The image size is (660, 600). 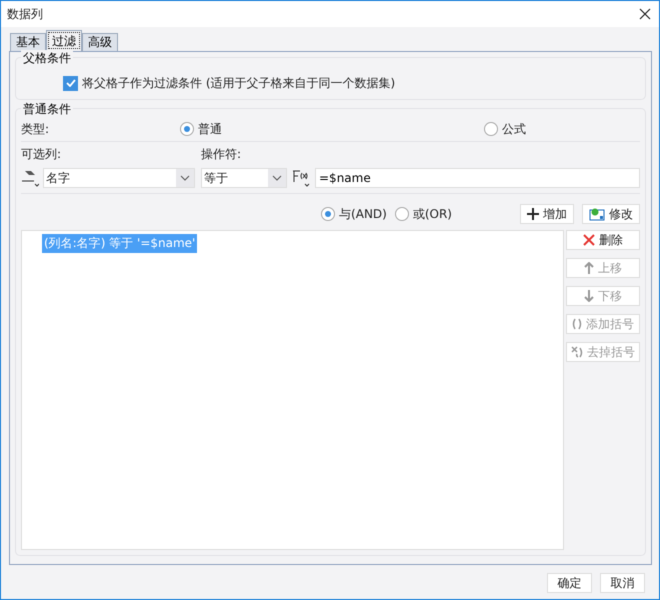 I want to click on radio-label: 公式, so click(x=514, y=129).